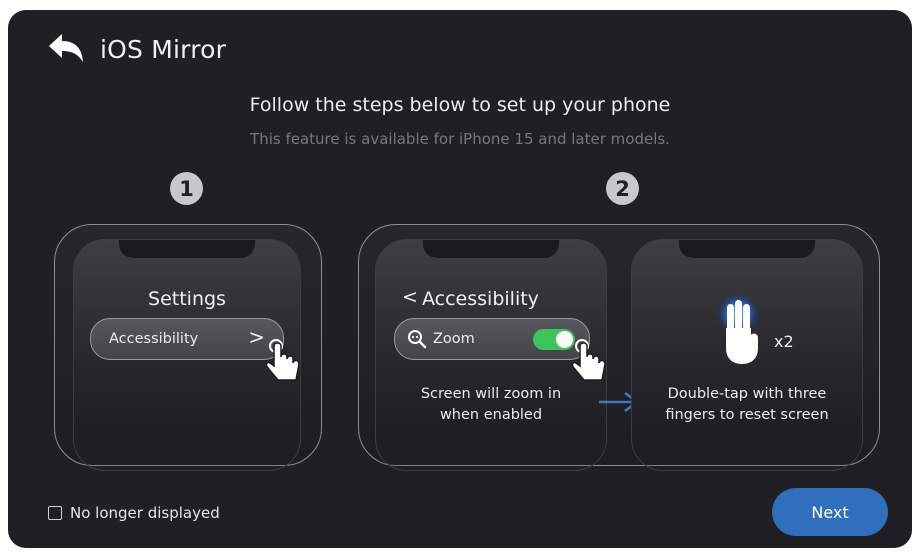 The height and width of the screenshot is (552, 916). Describe the element at coordinates (186, 188) in the screenshot. I see `step-1-number: 1` at that location.